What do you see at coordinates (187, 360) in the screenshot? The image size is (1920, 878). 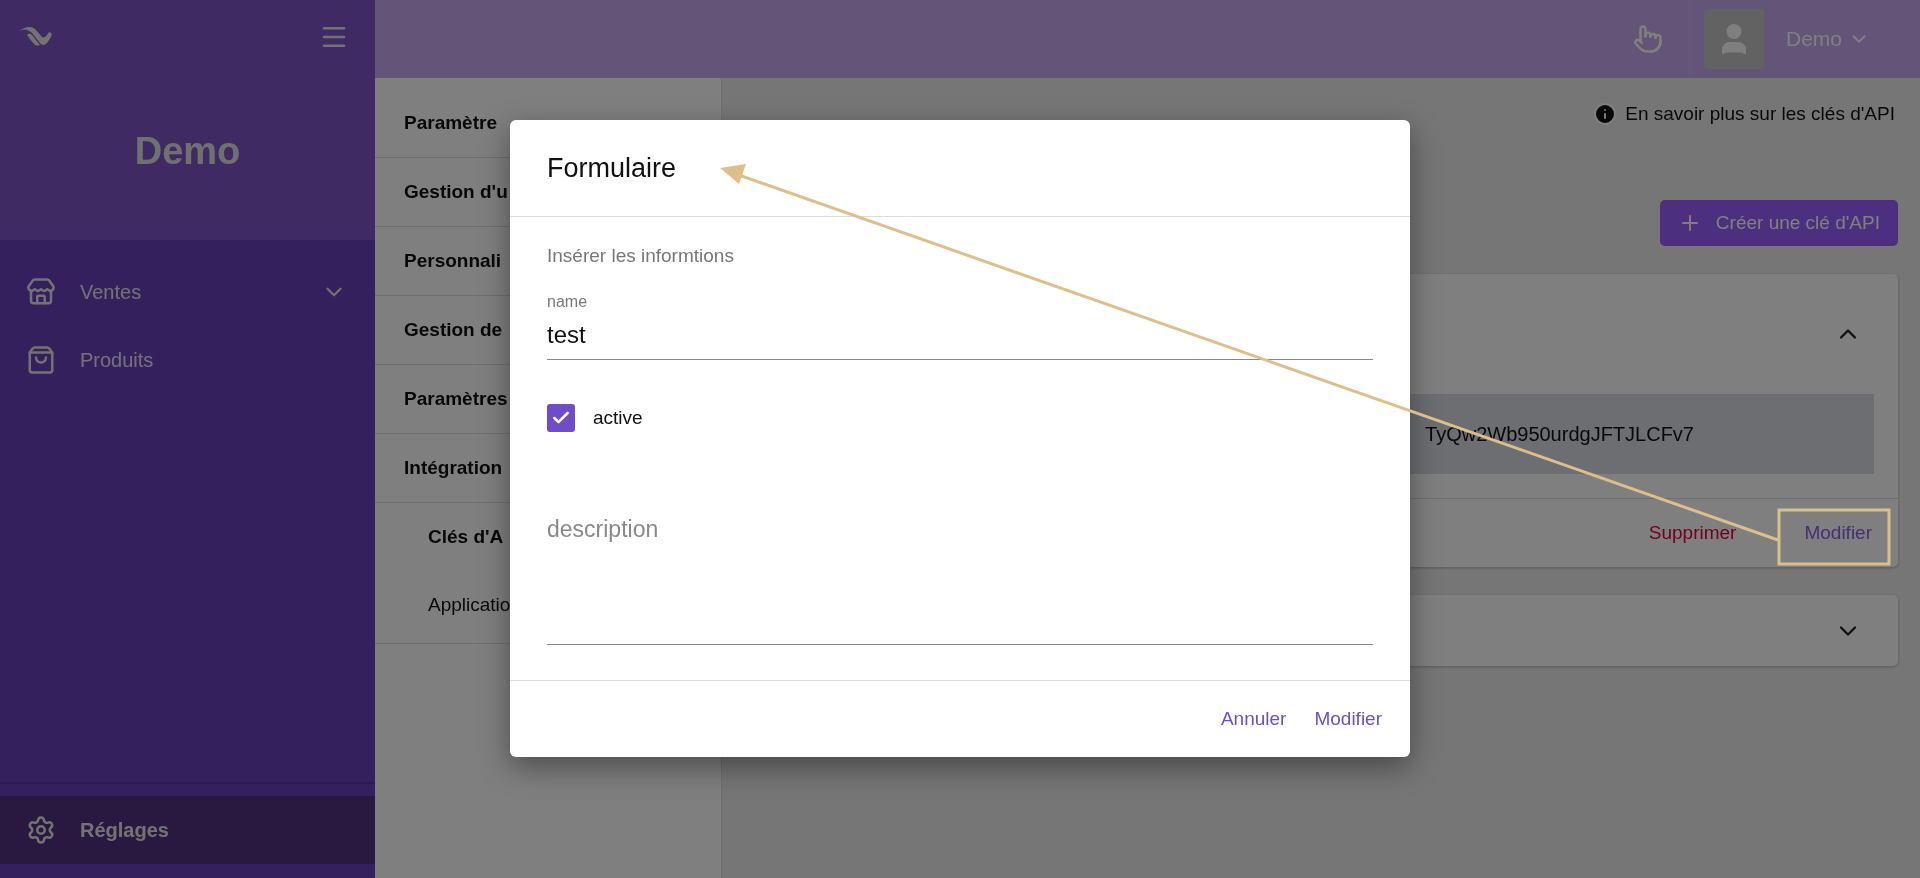 I see `sidebar-item: Produits` at bounding box center [187, 360].